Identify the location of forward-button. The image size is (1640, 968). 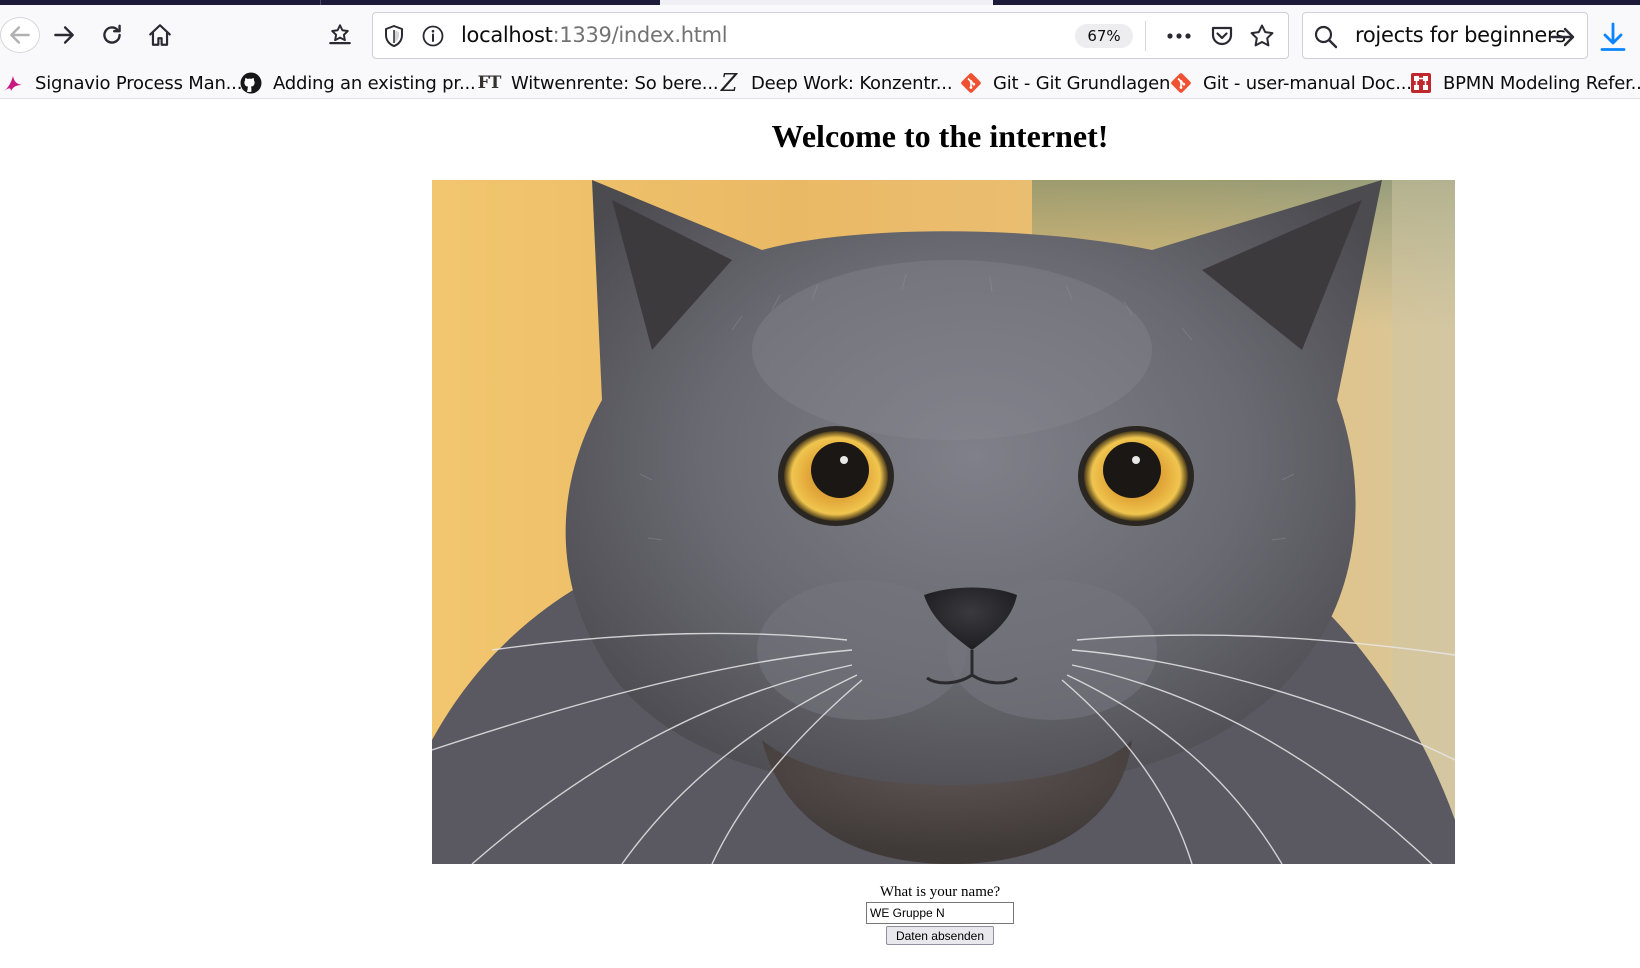
(64, 35).